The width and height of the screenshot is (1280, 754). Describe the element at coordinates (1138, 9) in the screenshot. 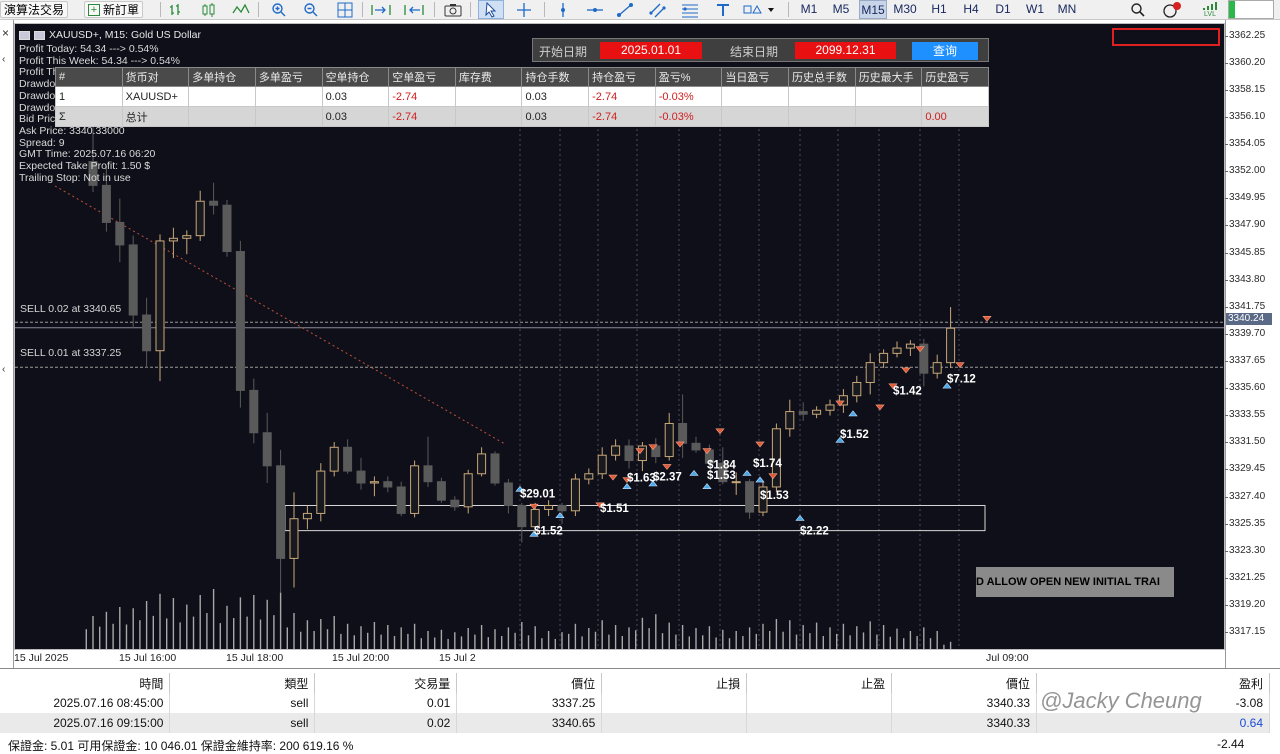

I see `search-icon` at that location.